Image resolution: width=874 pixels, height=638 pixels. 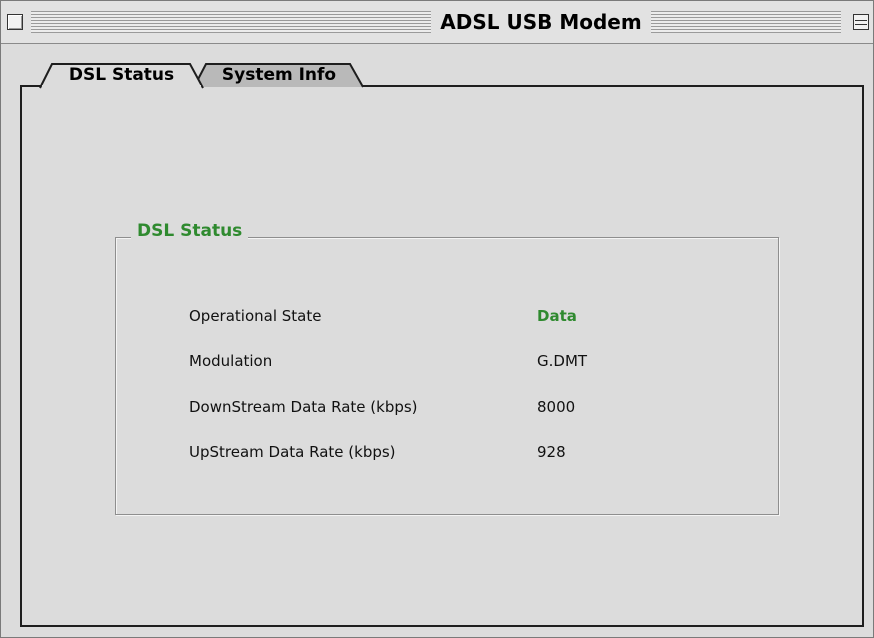 I want to click on tab-dsl-status: DSL Status, so click(x=121, y=76).